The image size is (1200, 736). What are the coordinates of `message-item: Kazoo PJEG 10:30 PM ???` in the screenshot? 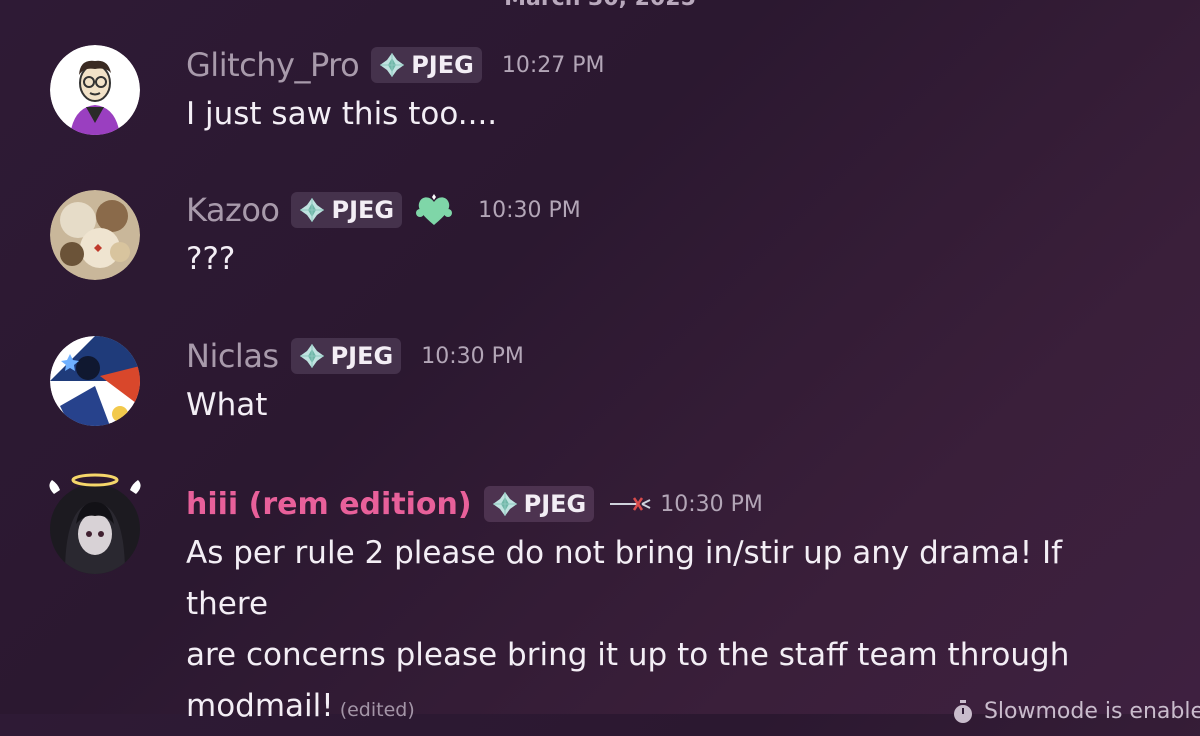 It's located at (615, 237).